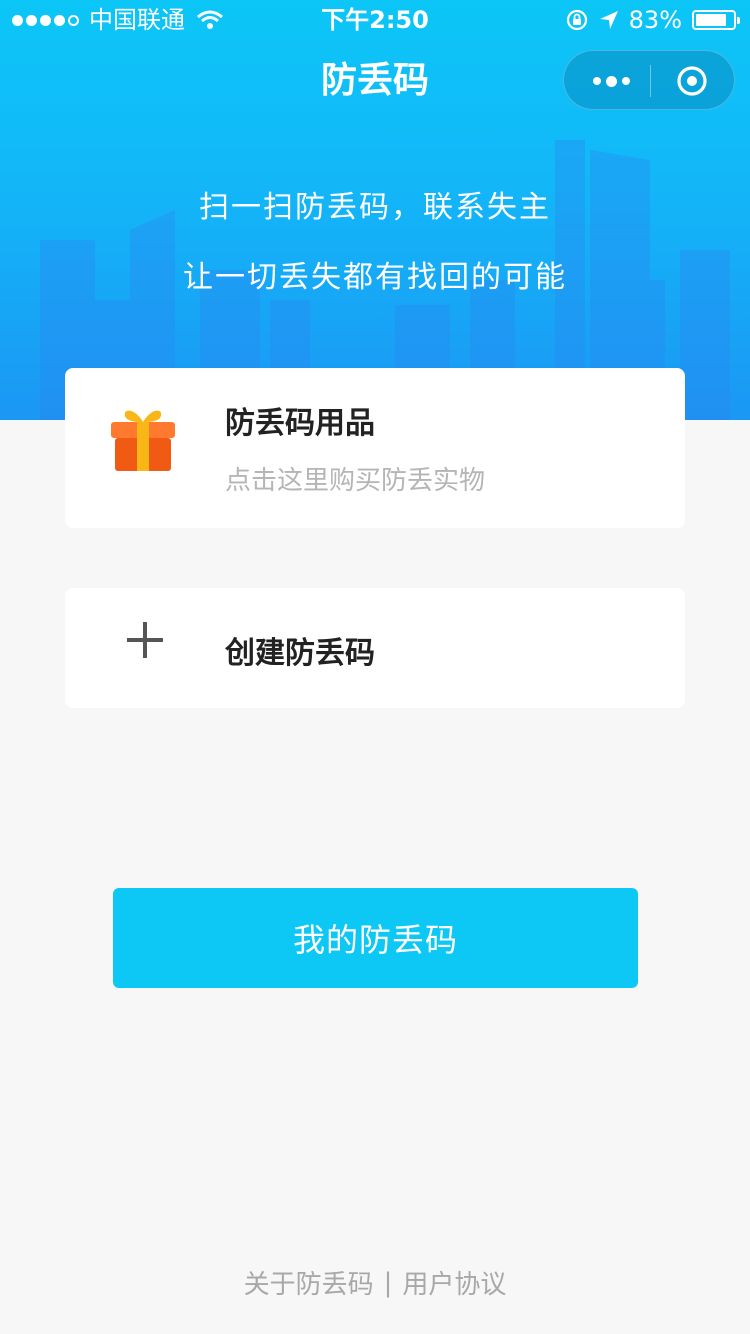 The image size is (750, 1334). What do you see at coordinates (375, 1282) in the screenshot?
I see `footer-links: 关于防丢码 | 用户协议` at bounding box center [375, 1282].